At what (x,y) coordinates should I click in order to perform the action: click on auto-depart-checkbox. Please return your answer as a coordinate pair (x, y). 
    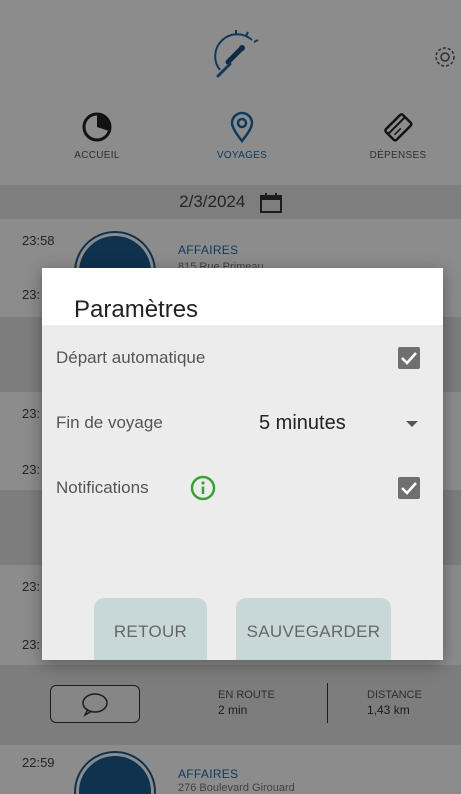
    Looking at the image, I should click on (409, 358).